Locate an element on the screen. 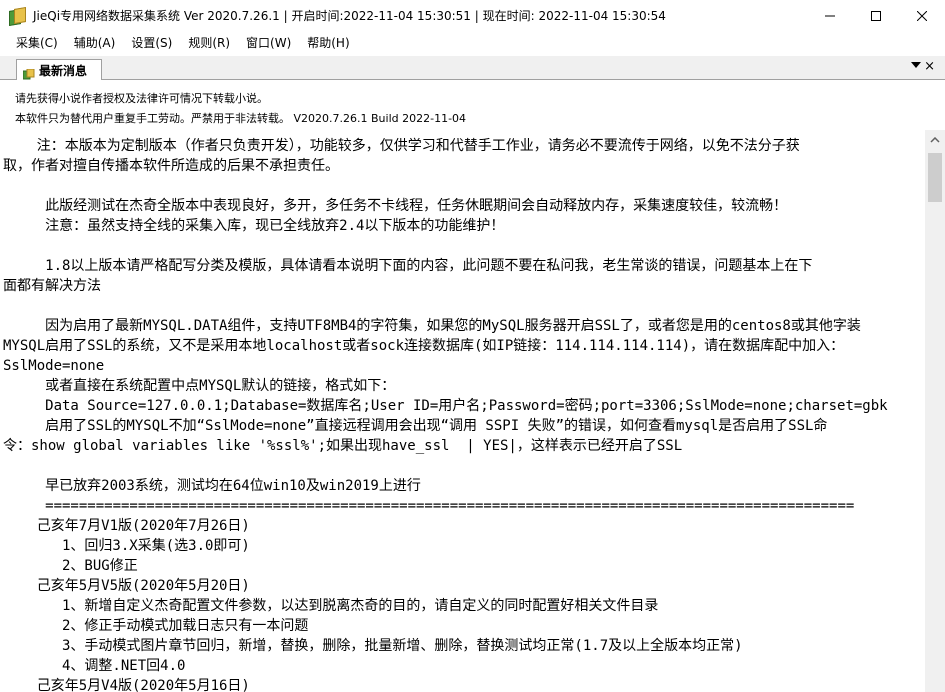 The width and height of the screenshot is (945, 692). tab-latest-news: 最新消息 is located at coordinates (59, 69).